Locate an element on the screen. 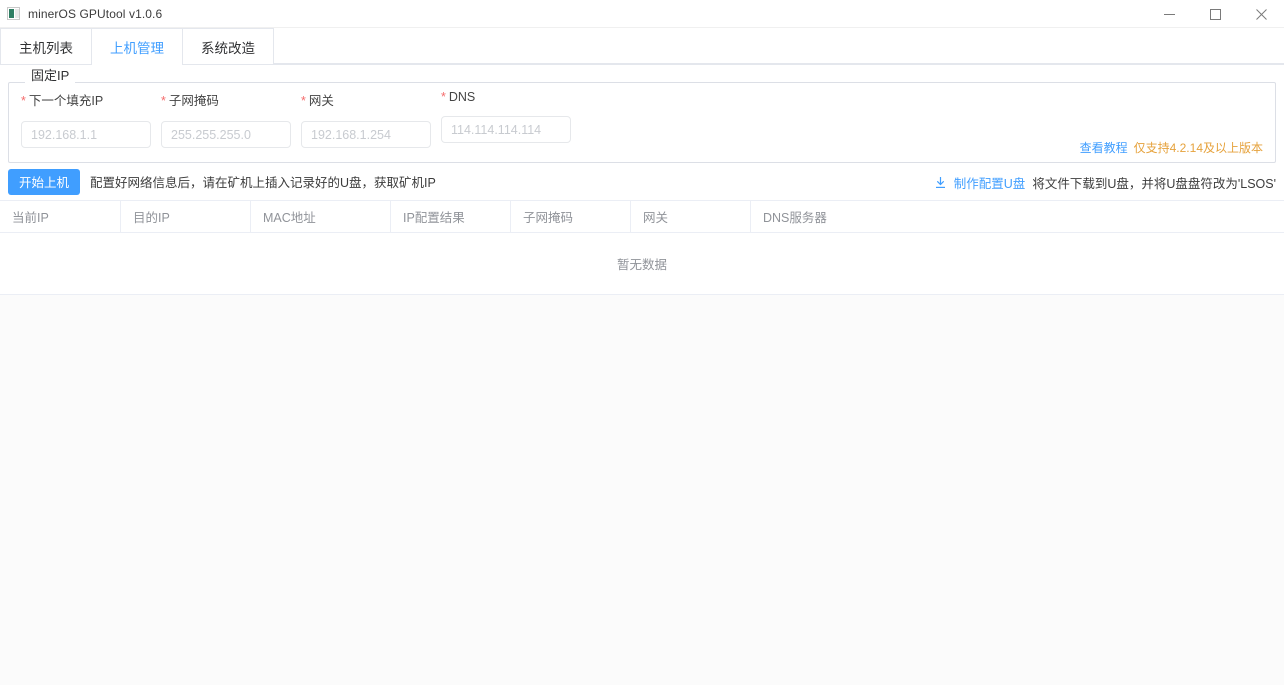 This screenshot has height=685, width=1284. field-next-ip: * 下一个填充IP is located at coordinates (91, 119).